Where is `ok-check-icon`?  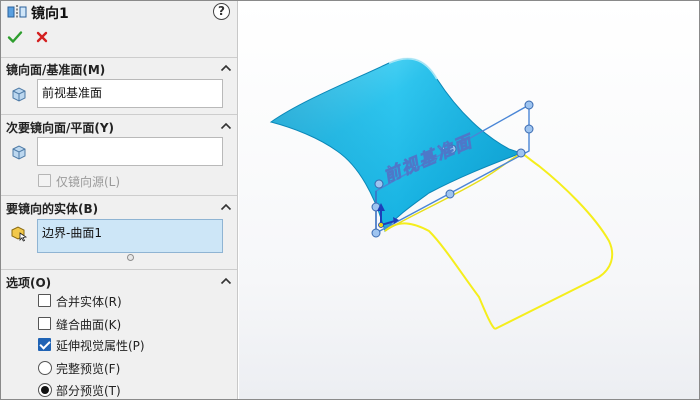
ok-check-icon is located at coordinates (15, 37).